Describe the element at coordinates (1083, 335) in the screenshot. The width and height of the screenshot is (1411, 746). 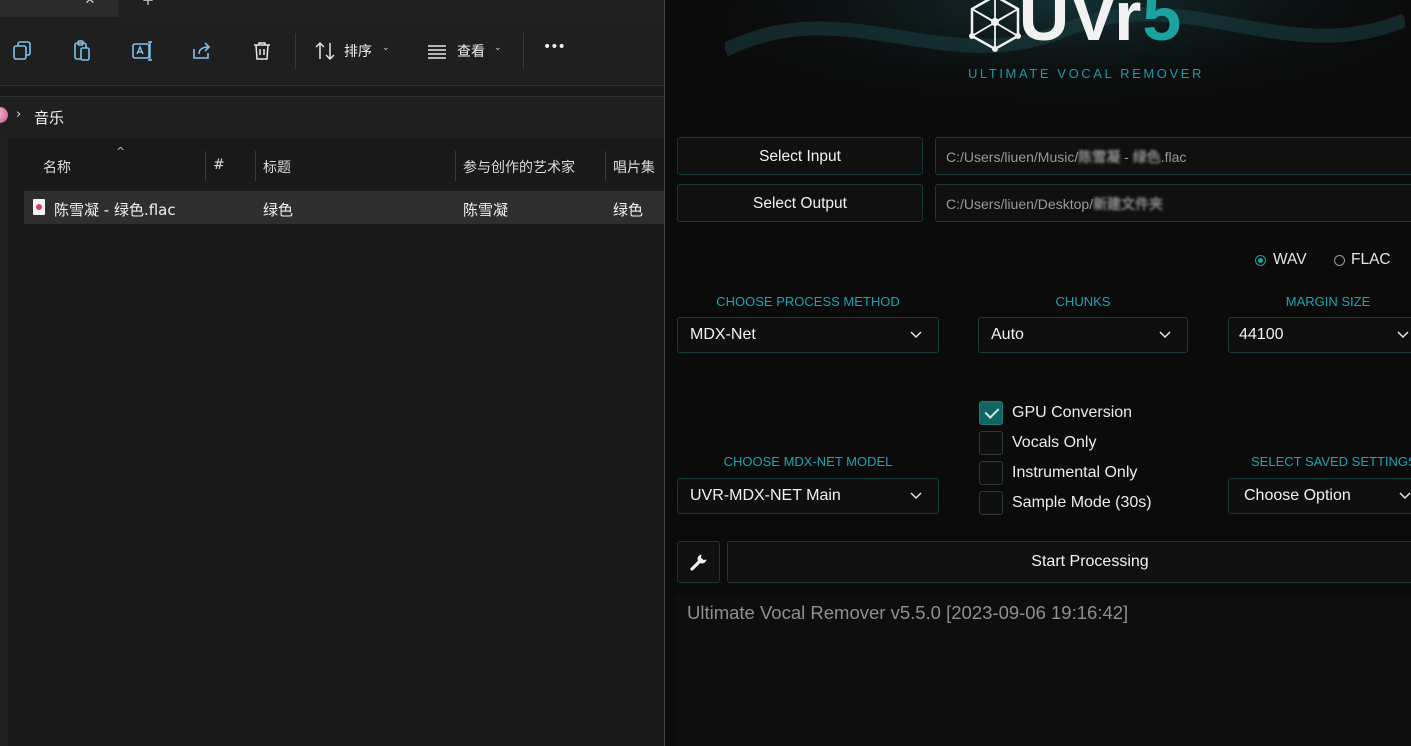
I see `chunks-dropdown: Auto` at that location.